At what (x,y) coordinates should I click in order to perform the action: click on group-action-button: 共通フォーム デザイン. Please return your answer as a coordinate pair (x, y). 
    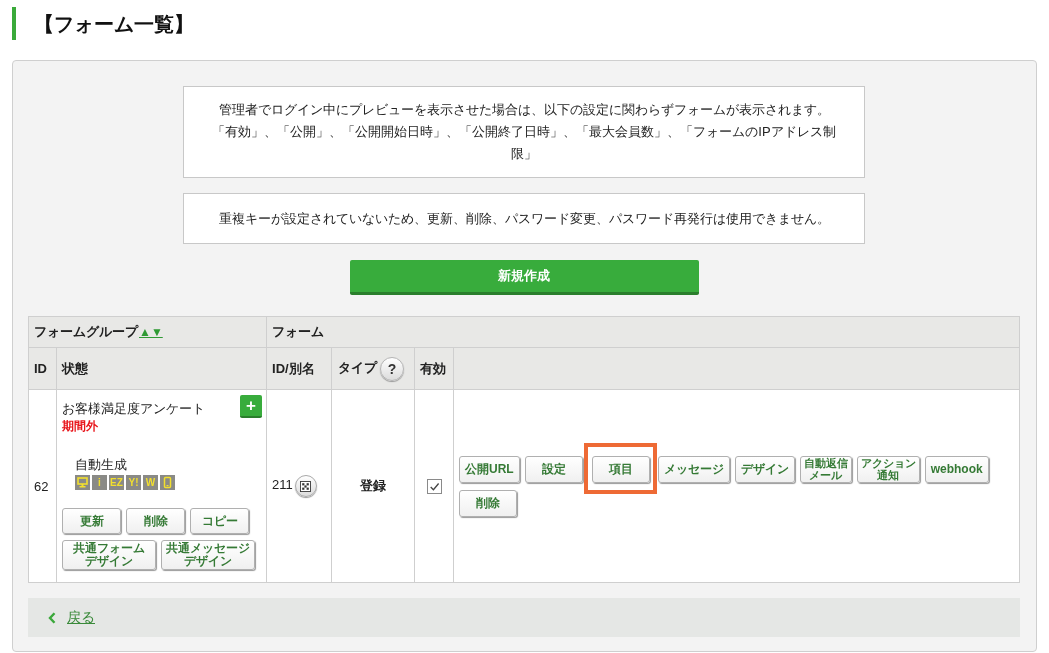
    Looking at the image, I should click on (109, 555).